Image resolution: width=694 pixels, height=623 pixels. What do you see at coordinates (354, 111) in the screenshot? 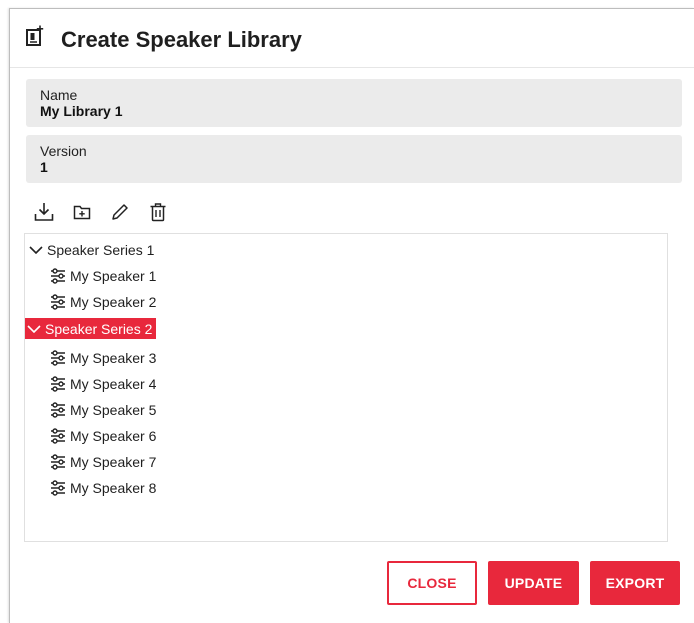
I see `name-field-value: My Library 1` at bounding box center [354, 111].